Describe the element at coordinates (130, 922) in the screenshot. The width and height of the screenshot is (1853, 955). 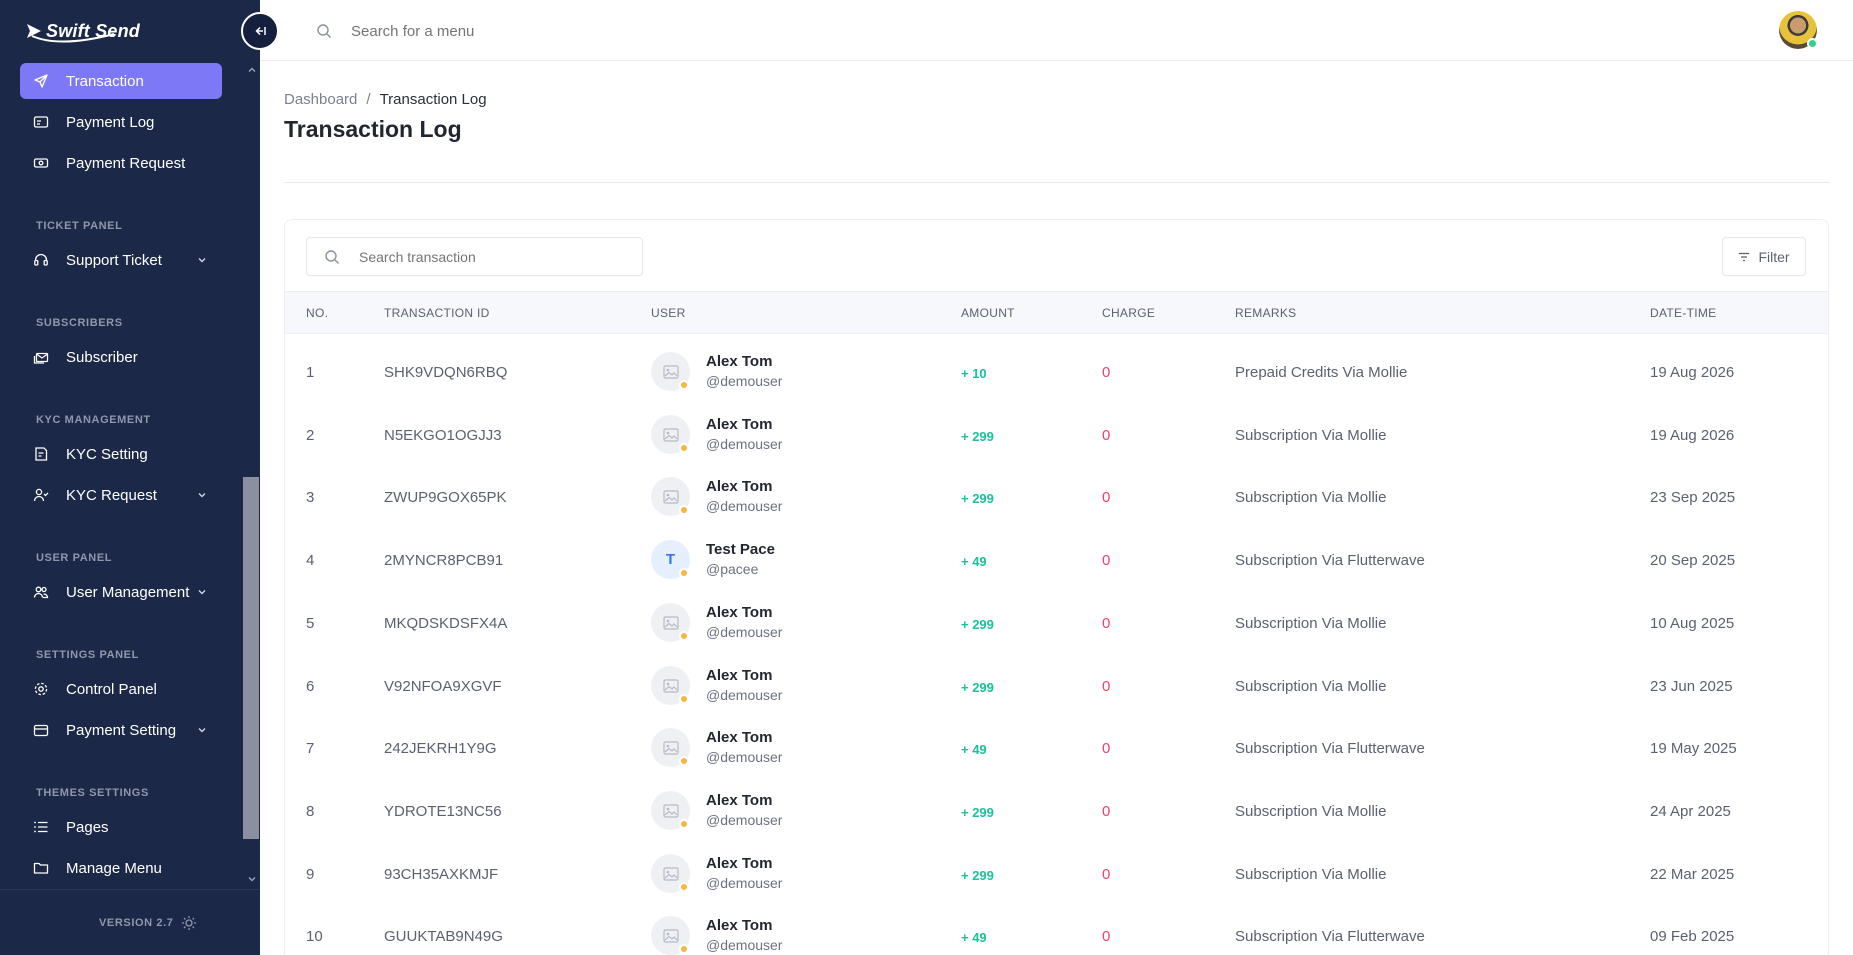
I see `sidebar-footer: VERSION 2.7` at that location.